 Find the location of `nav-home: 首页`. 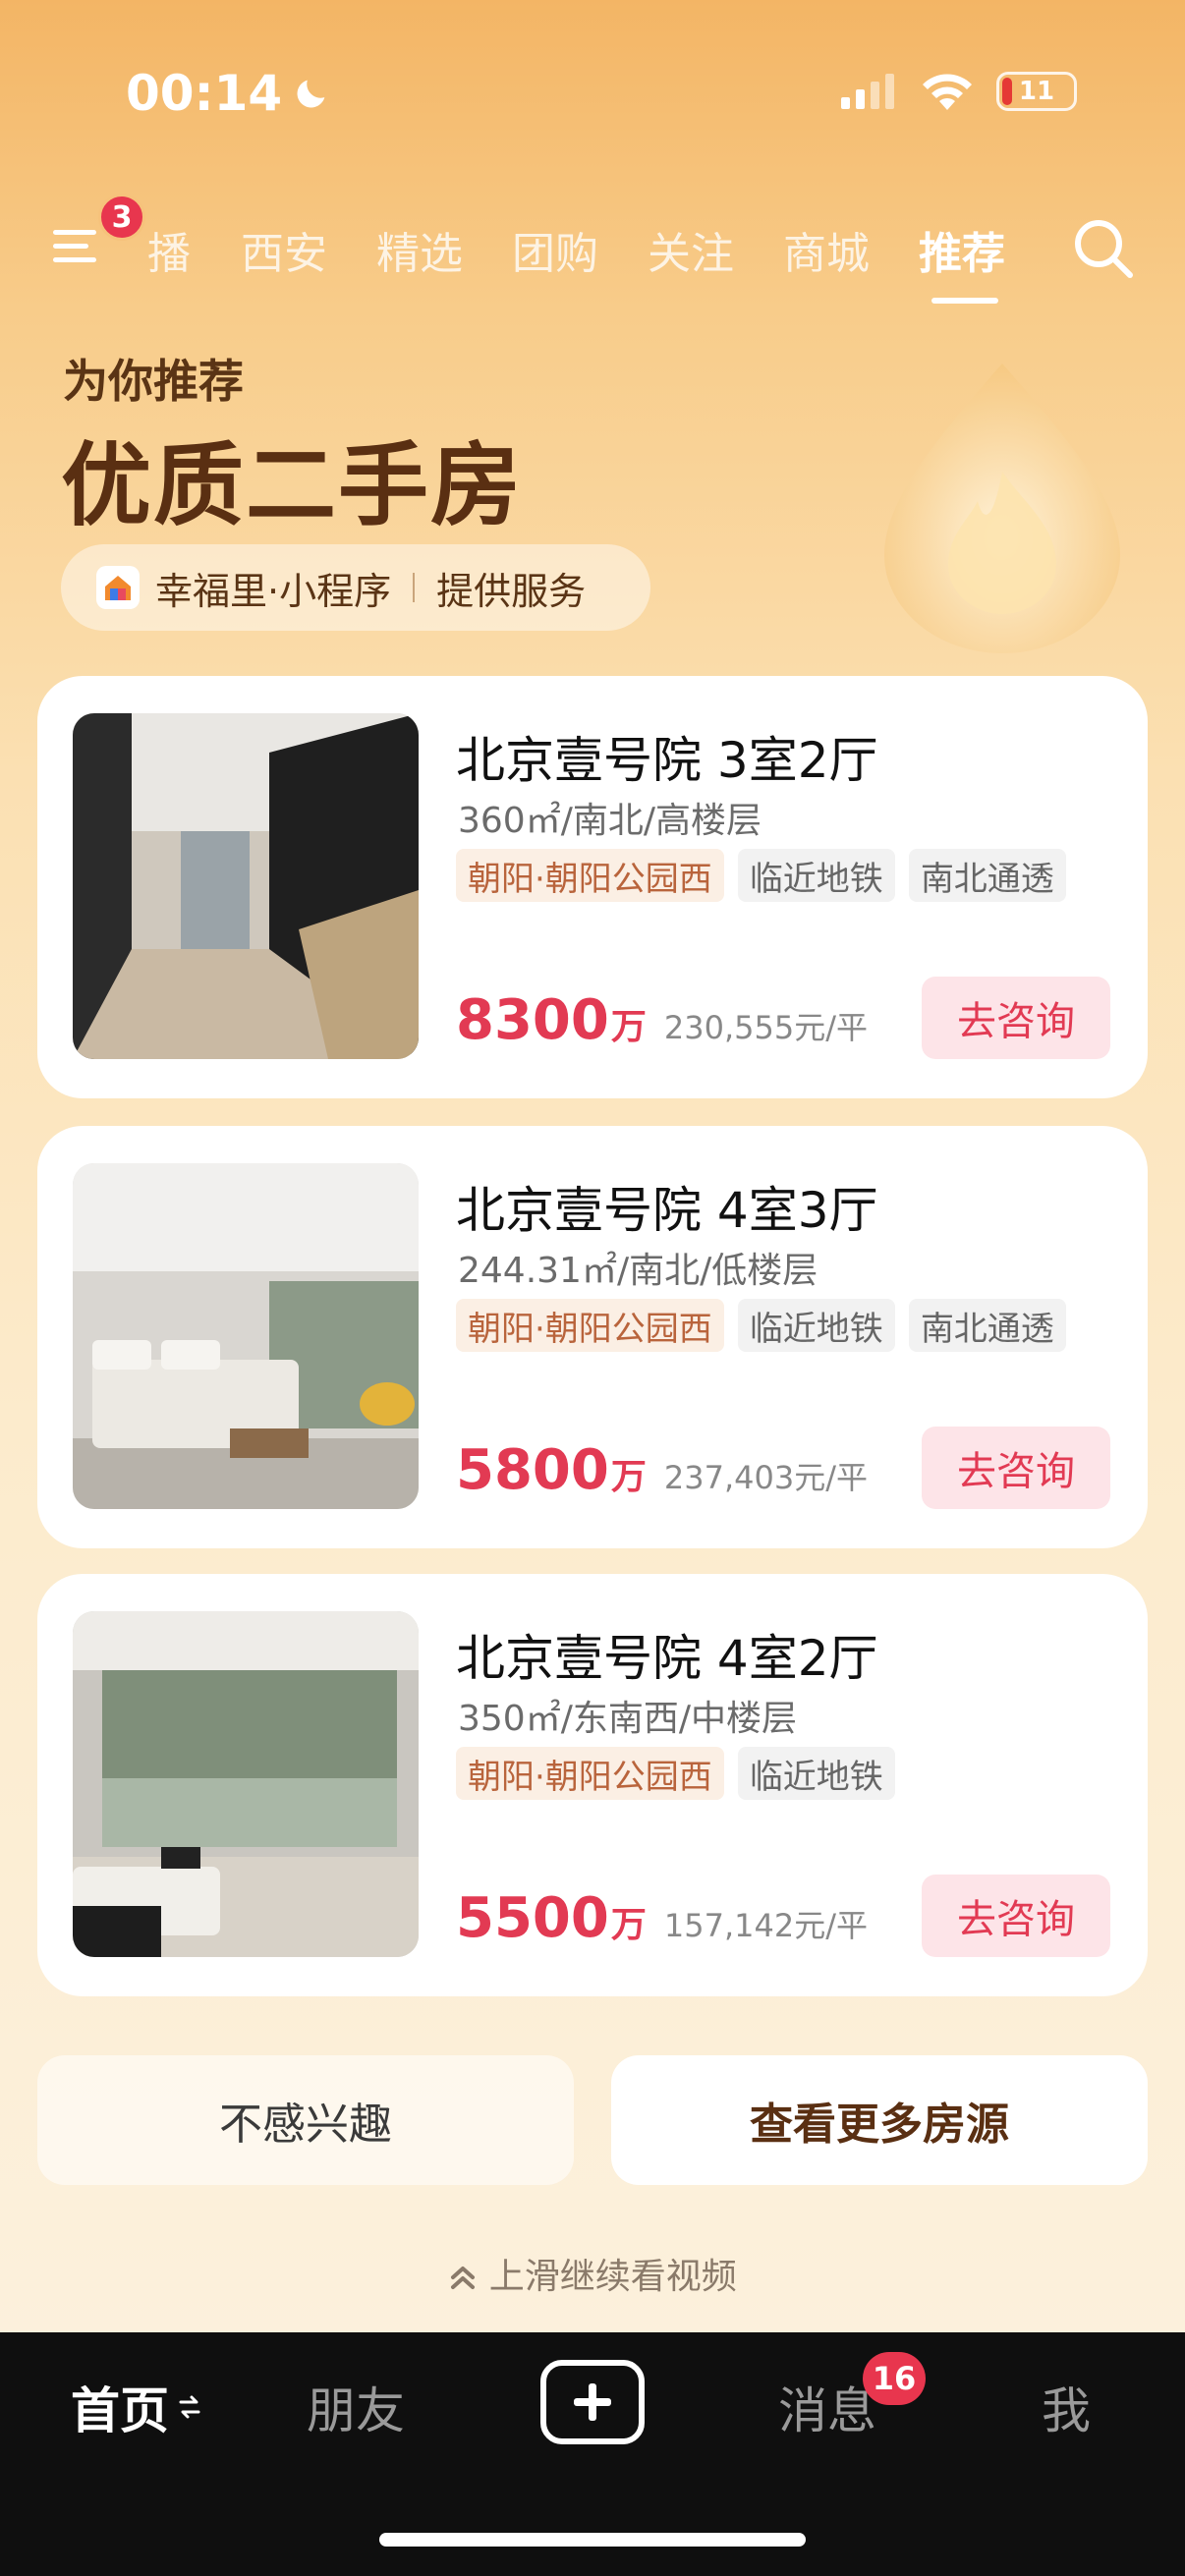

nav-home: 首页 is located at coordinates (136, 2407).